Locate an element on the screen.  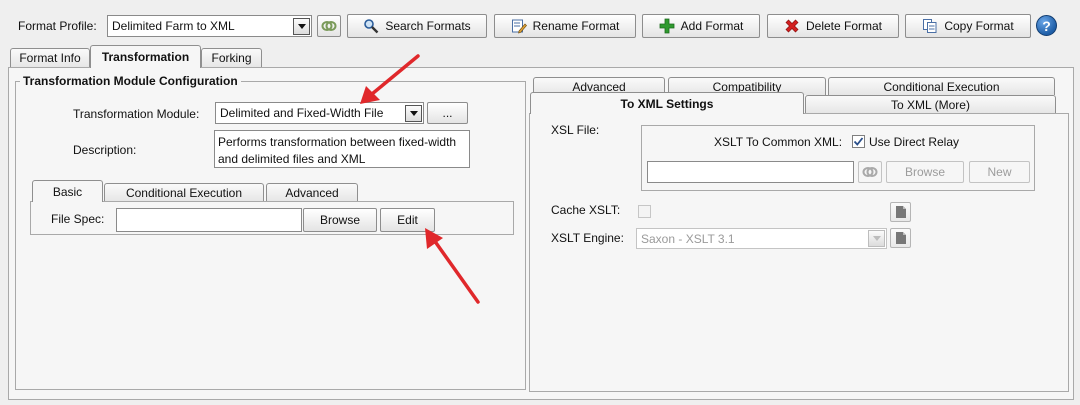
copy-icon is located at coordinates (930, 26).